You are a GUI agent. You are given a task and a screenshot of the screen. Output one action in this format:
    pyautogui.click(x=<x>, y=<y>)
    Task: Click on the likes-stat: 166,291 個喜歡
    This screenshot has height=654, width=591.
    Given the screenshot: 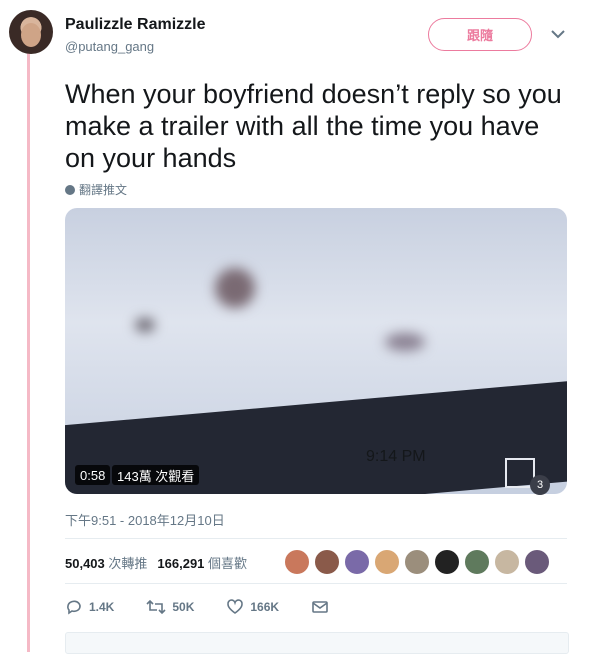 What is the action you would take?
    pyautogui.click(x=202, y=562)
    